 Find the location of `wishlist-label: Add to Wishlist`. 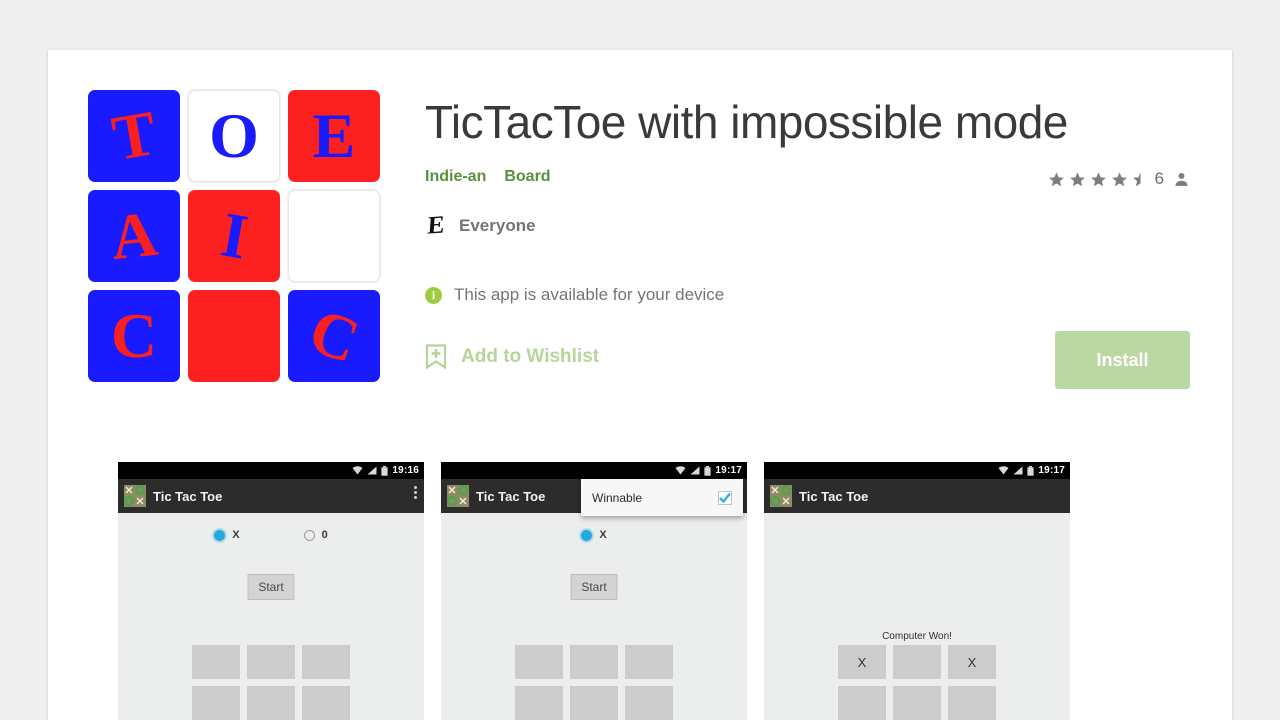

wishlist-label: Add to Wishlist is located at coordinates (530, 356).